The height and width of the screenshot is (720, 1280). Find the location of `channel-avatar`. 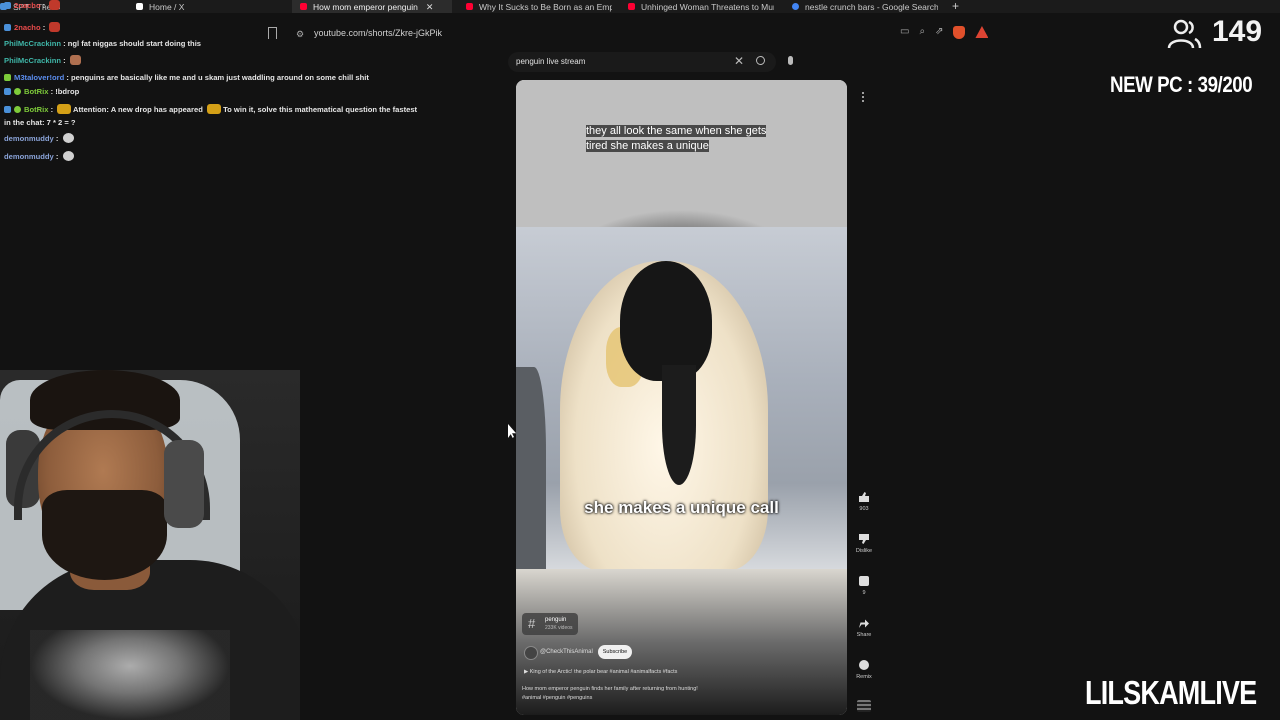

channel-avatar is located at coordinates (531, 653).